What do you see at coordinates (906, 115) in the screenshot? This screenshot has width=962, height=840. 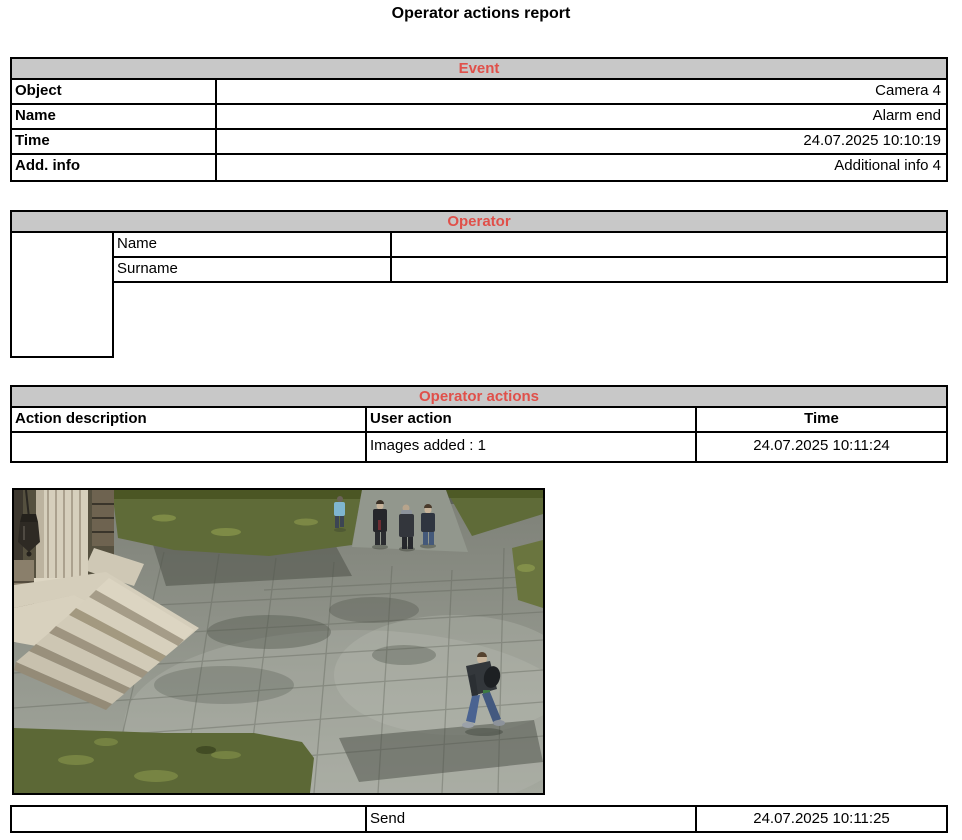 I see `row-value-name: Alarm end` at bounding box center [906, 115].